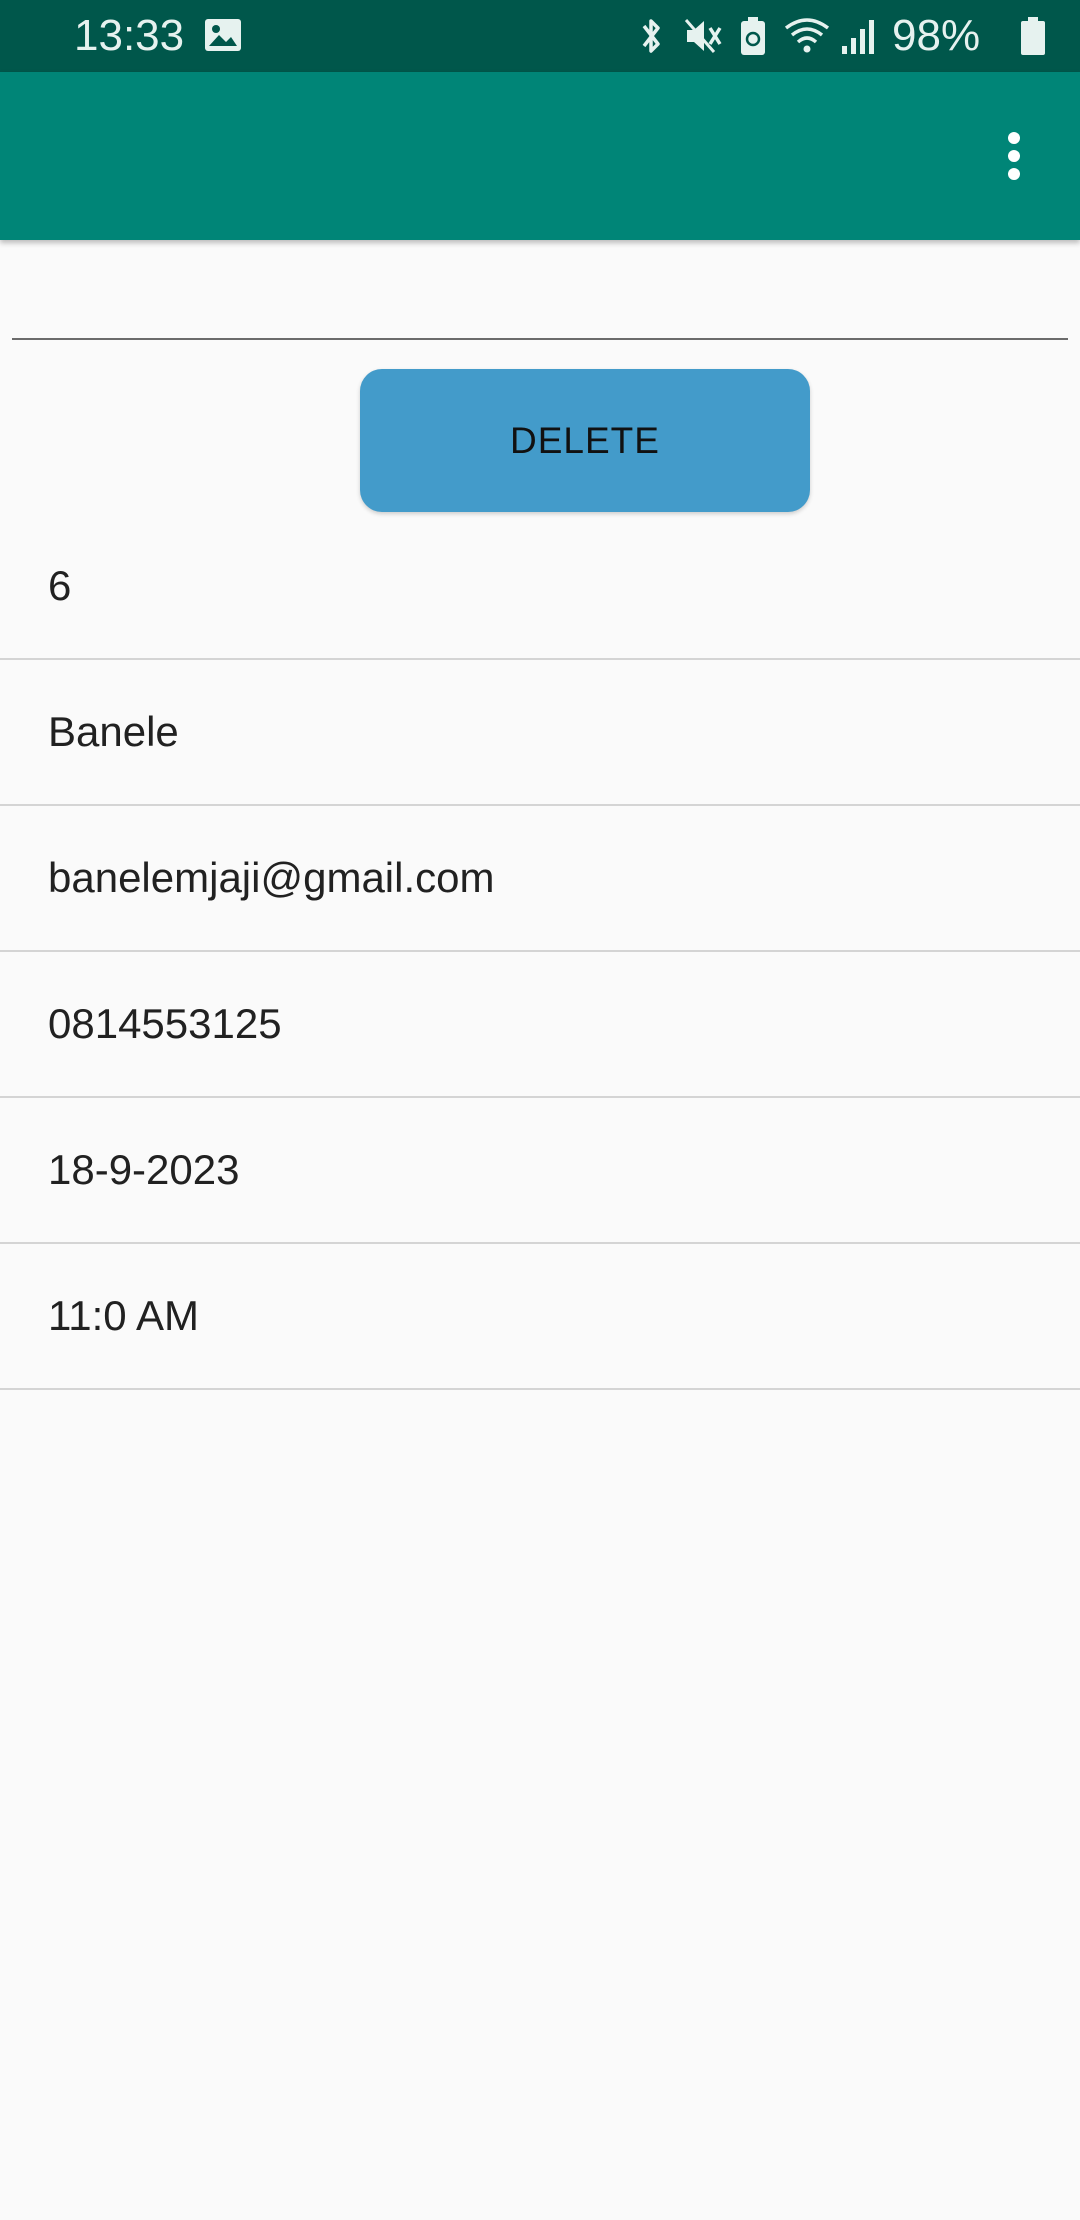  I want to click on list-item-name: Banele, so click(540, 733).